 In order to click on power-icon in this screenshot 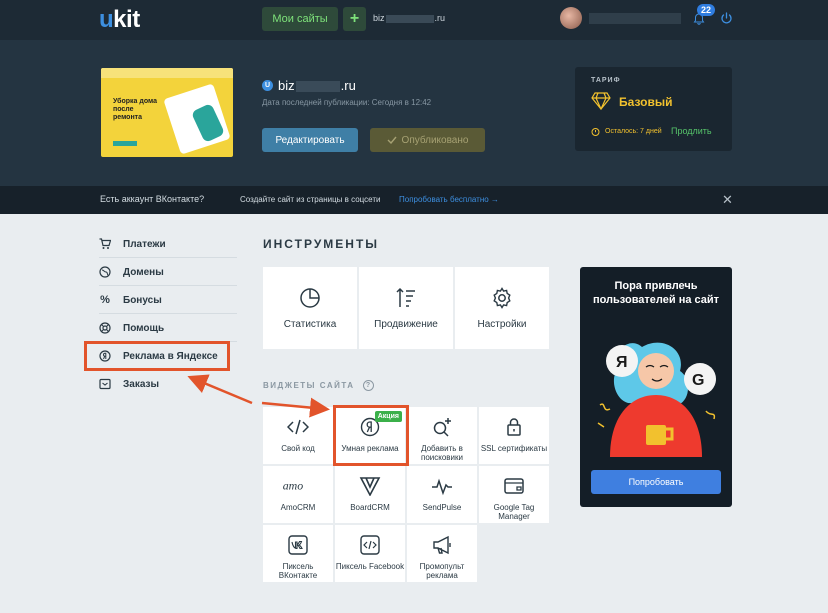, I will do `click(726, 18)`.